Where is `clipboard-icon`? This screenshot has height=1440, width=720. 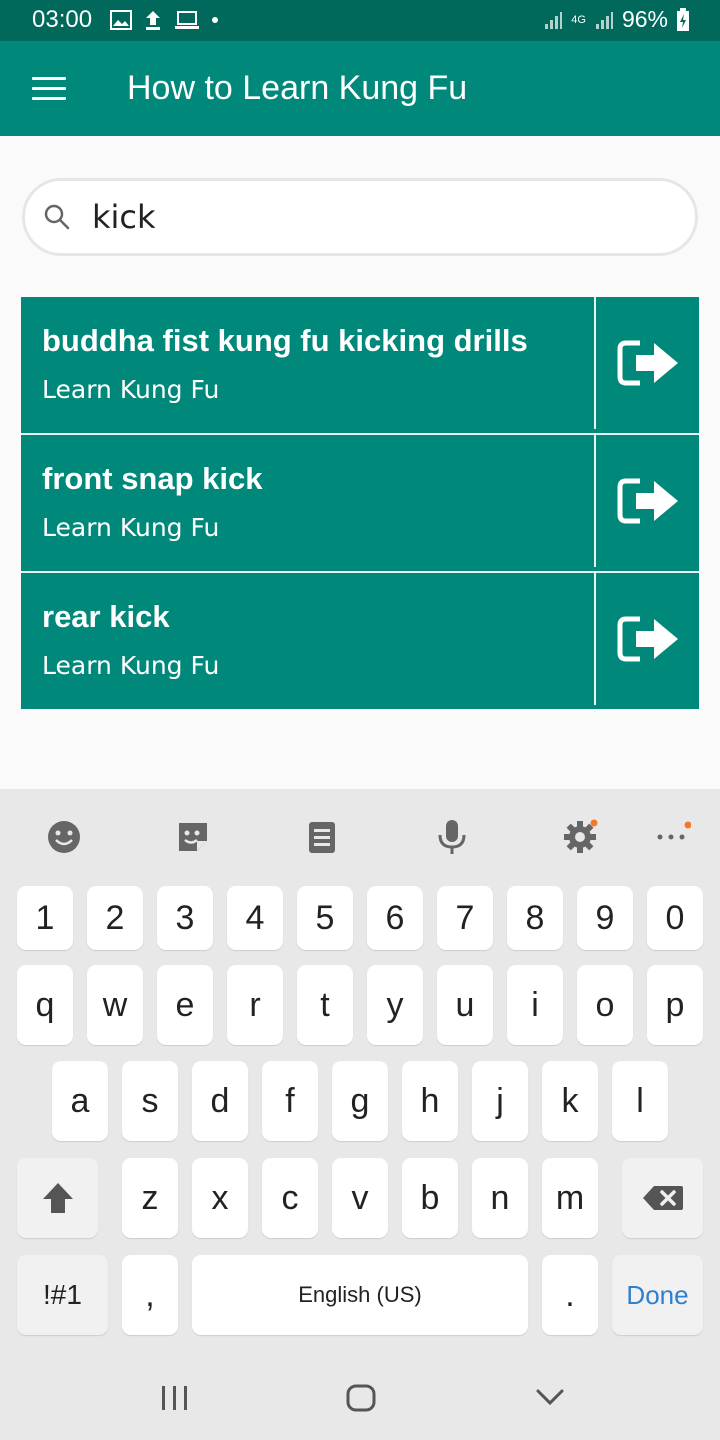 clipboard-icon is located at coordinates (322, 837).